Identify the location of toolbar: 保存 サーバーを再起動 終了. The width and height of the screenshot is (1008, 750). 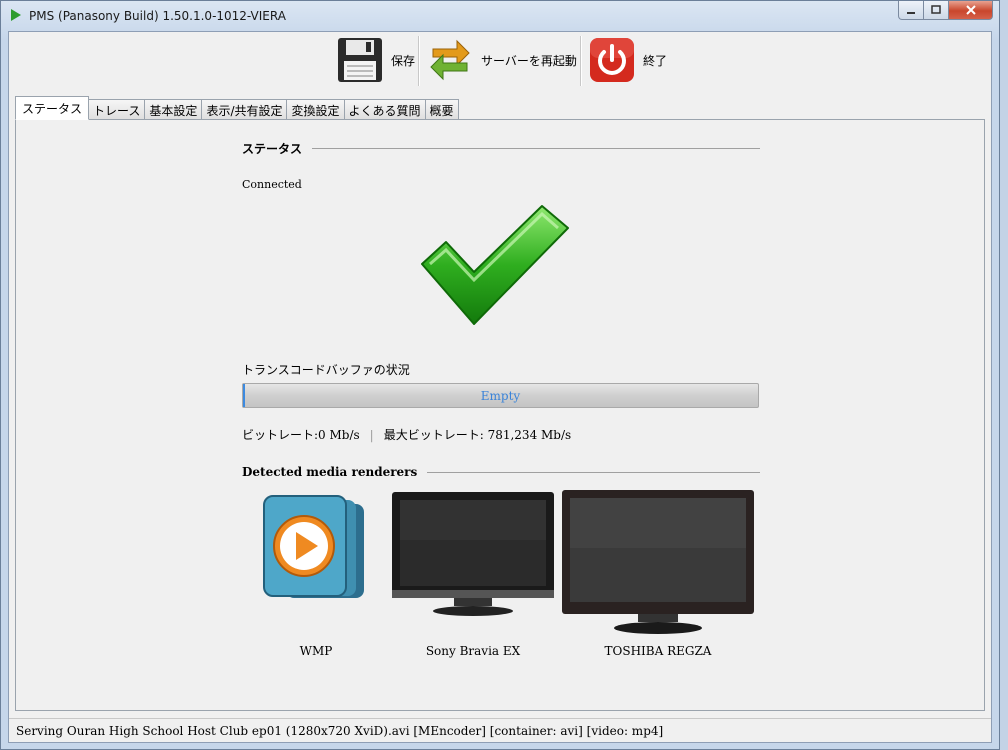
(500, 62).